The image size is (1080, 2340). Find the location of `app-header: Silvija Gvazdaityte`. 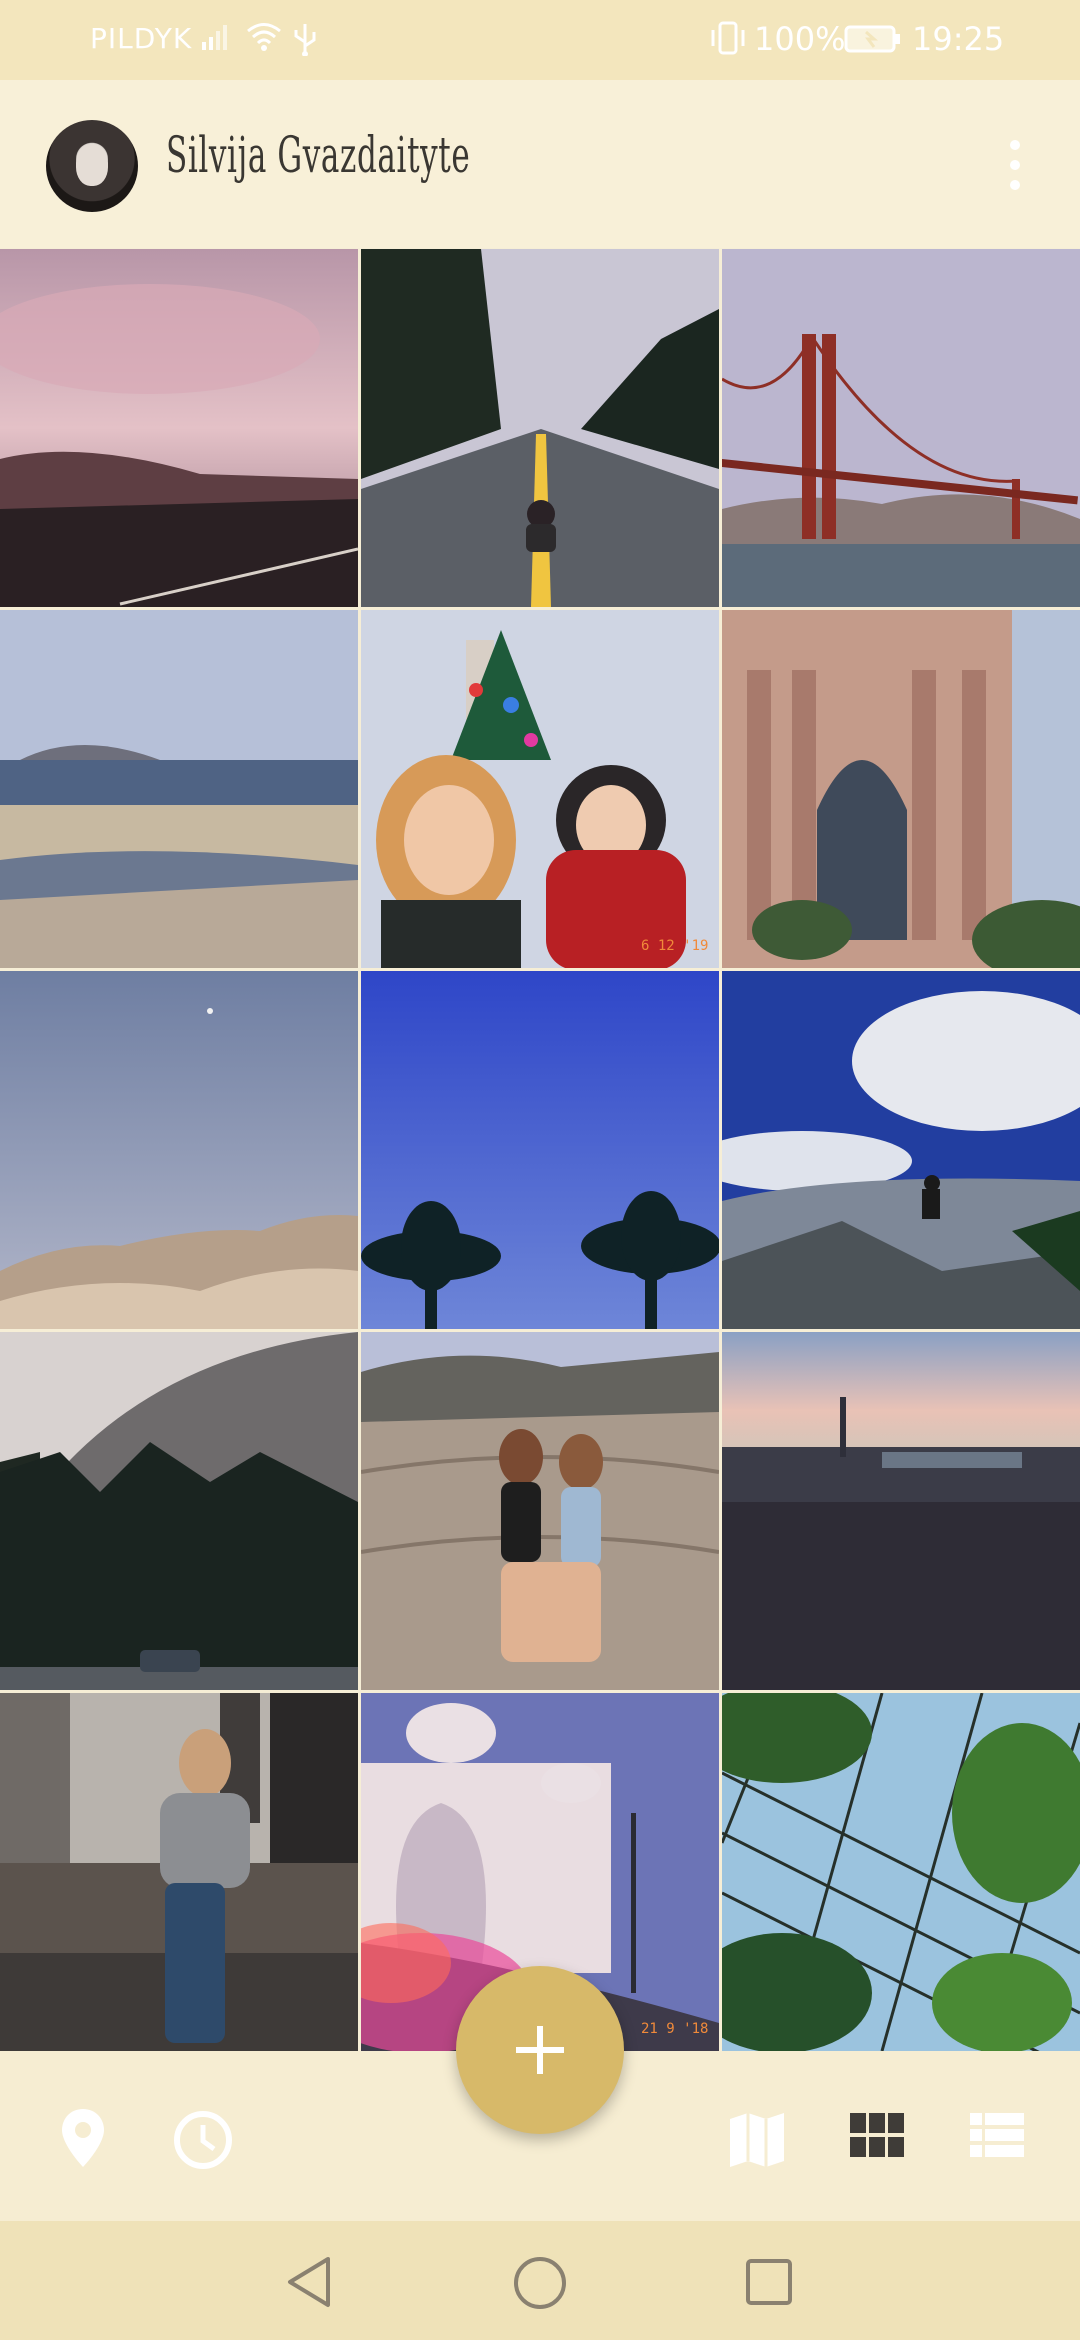

app-header: Silvija Gvazdaityte is located at coordinates (540, 164).